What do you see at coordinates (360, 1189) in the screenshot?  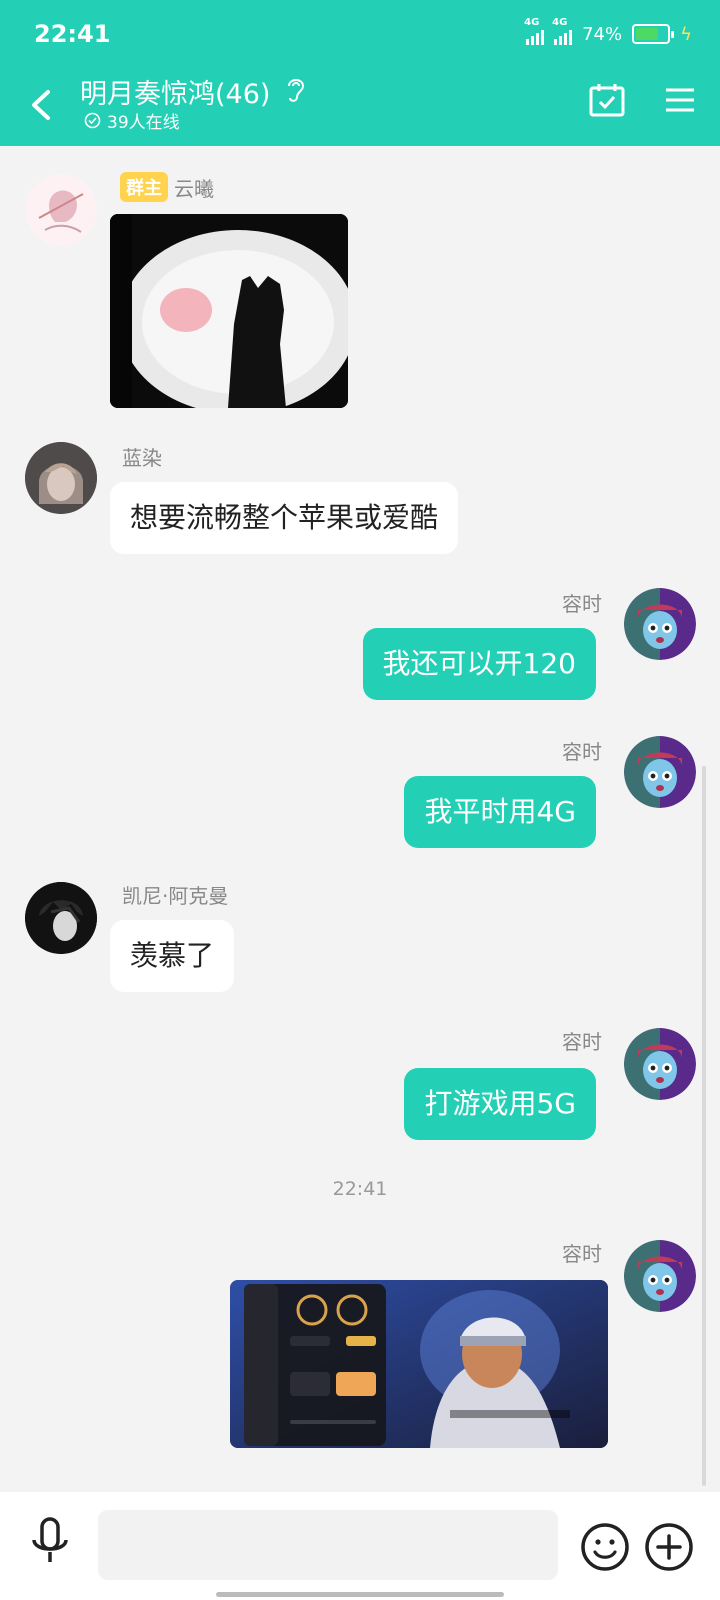 I see `time-separator: 22:41` at bounding box center [360, 1189].